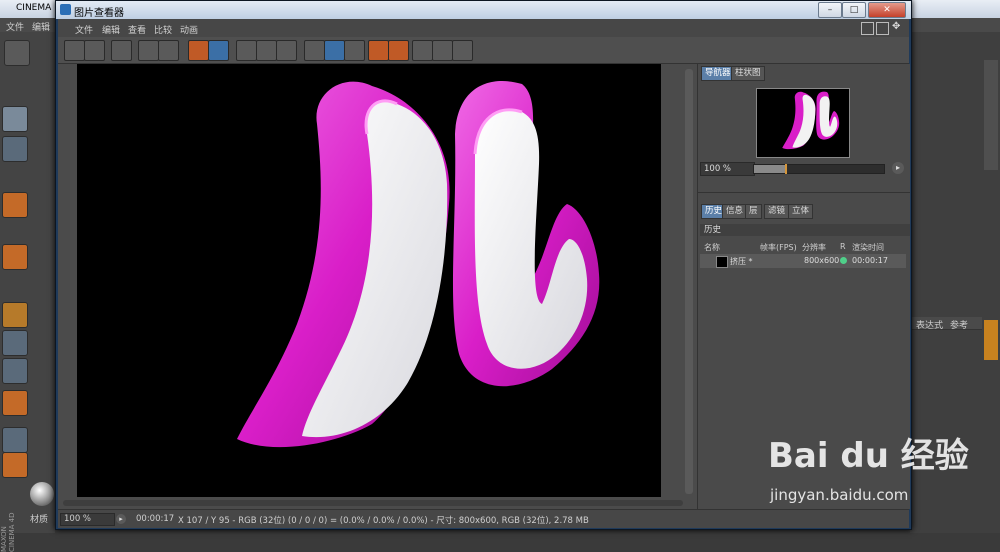 The height and width of the screenshot is (552, 1000). I want to click on frame-icon, so click(246, 50).